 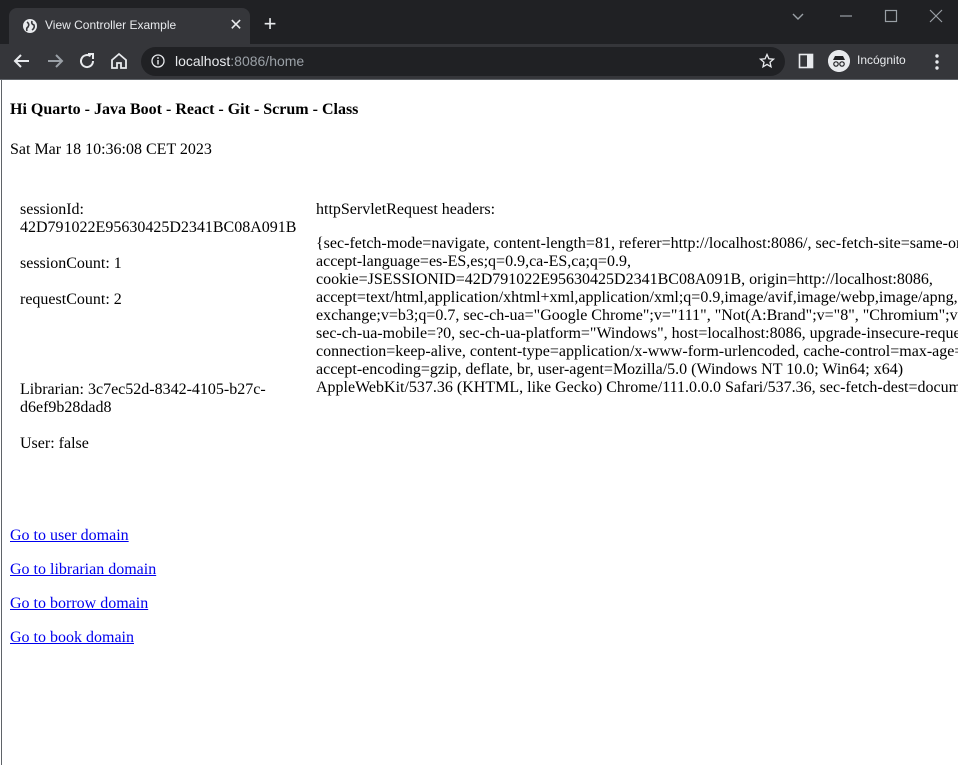 What do you see at coordinates (55, 61) in the screenshot?
I see `forward-arrow-icon` at bounding box center [55, 61].